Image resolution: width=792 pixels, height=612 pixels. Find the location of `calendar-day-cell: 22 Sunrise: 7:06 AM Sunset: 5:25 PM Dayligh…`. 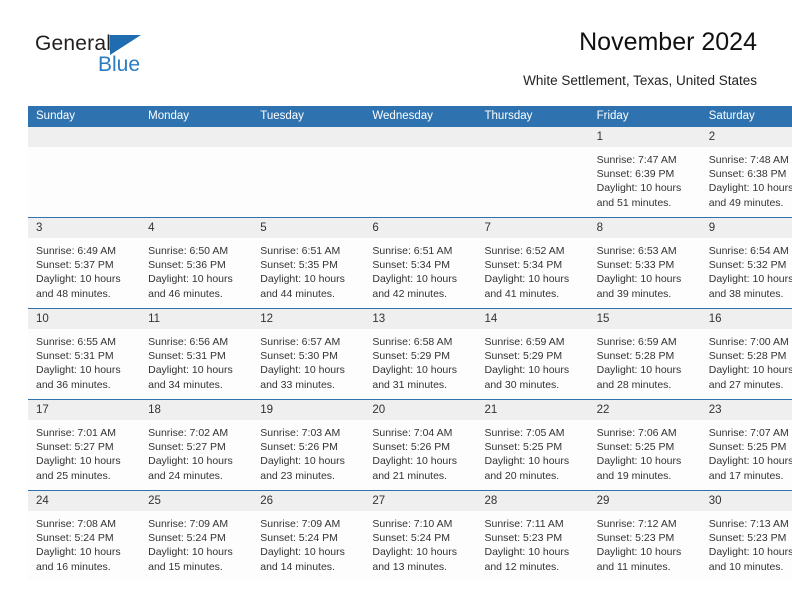

calendar-day-cell: 22 Sunrise: 7:06 AM Sunset: 5:25 PM Dayligh… is located at coordinates (644, 445).